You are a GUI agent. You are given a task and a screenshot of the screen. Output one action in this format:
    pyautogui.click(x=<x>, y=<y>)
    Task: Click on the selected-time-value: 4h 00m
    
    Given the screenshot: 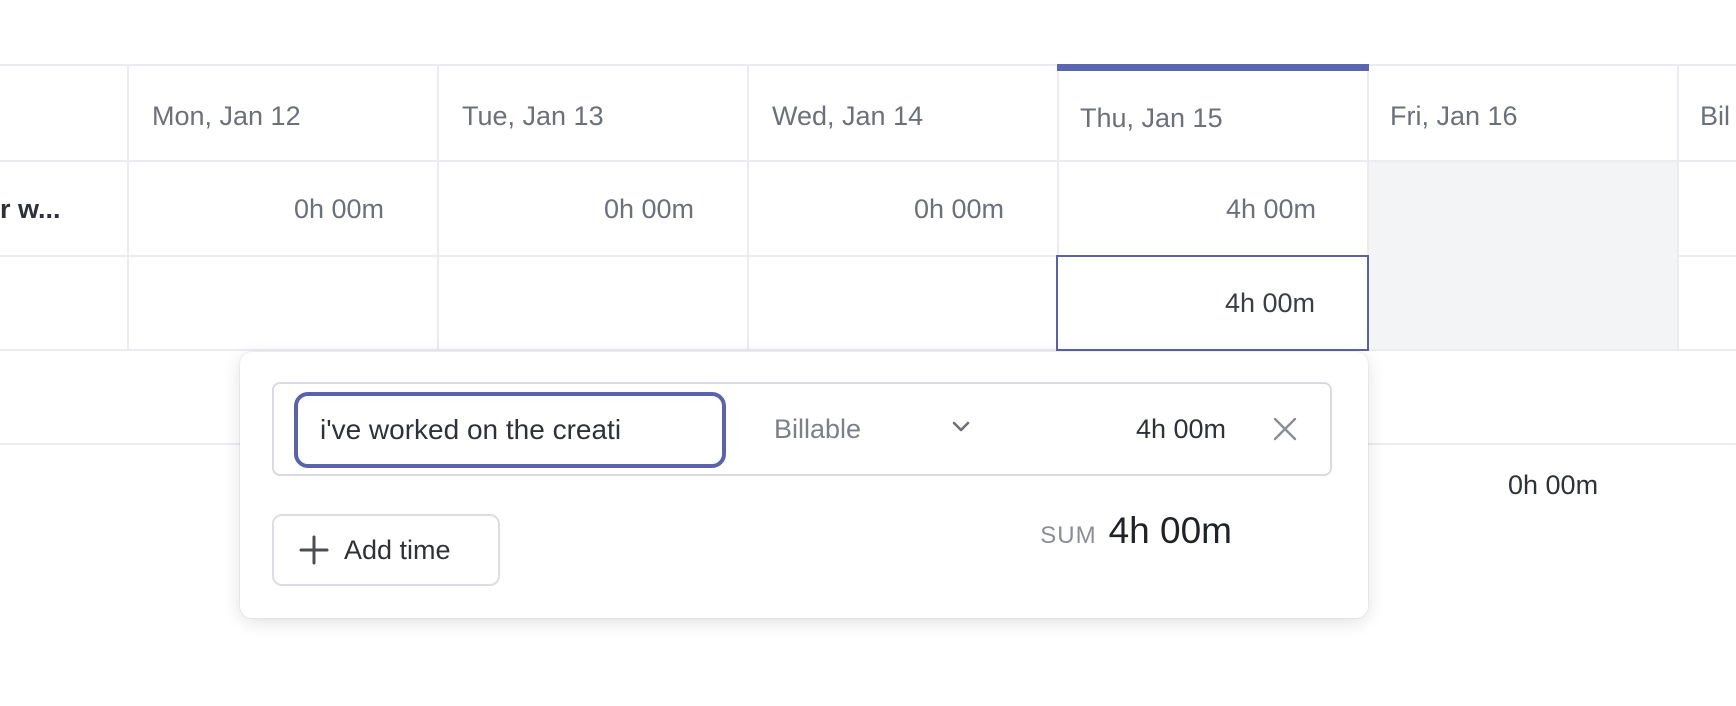 What is the action you would take?
    pyautogui.click(x=1269, y=302)
    